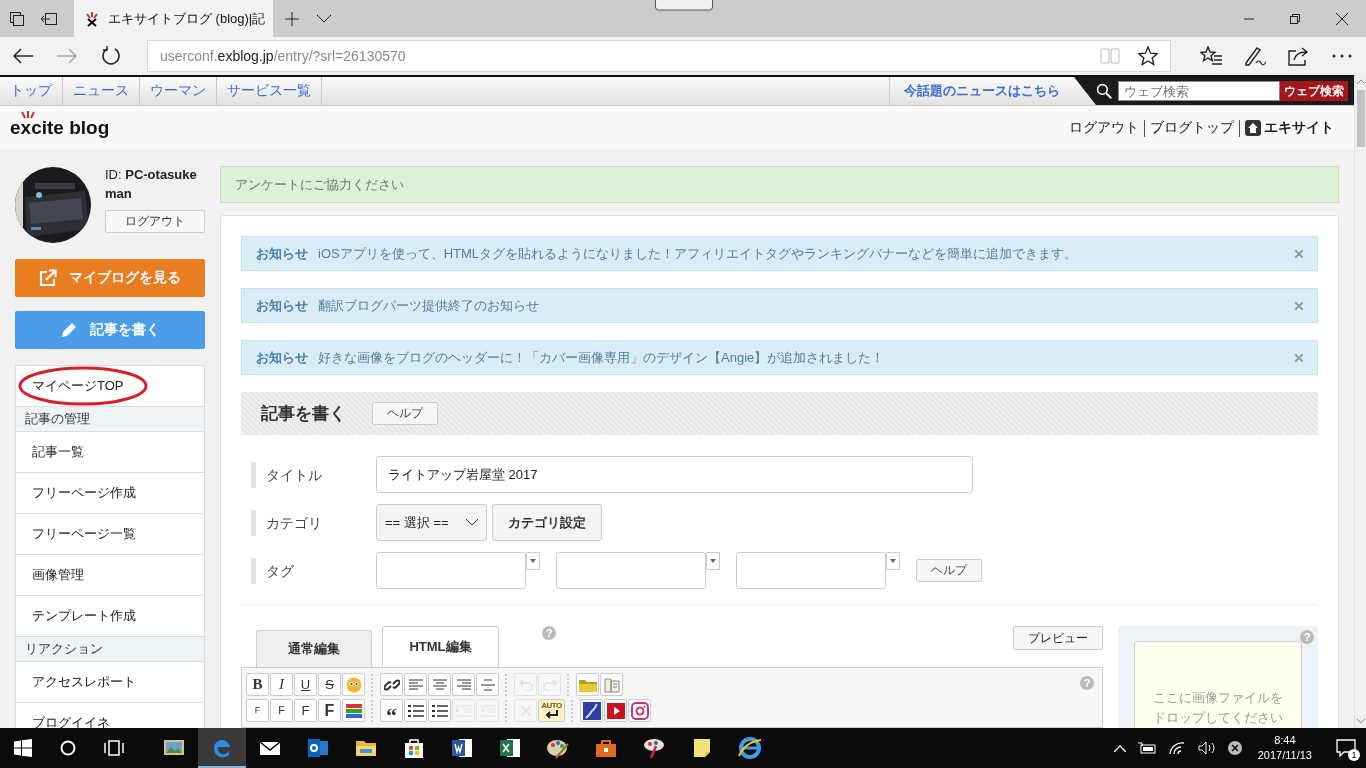 This screenshot has height=768, width=1366. I want to click on camera-button, so click(639, 710).